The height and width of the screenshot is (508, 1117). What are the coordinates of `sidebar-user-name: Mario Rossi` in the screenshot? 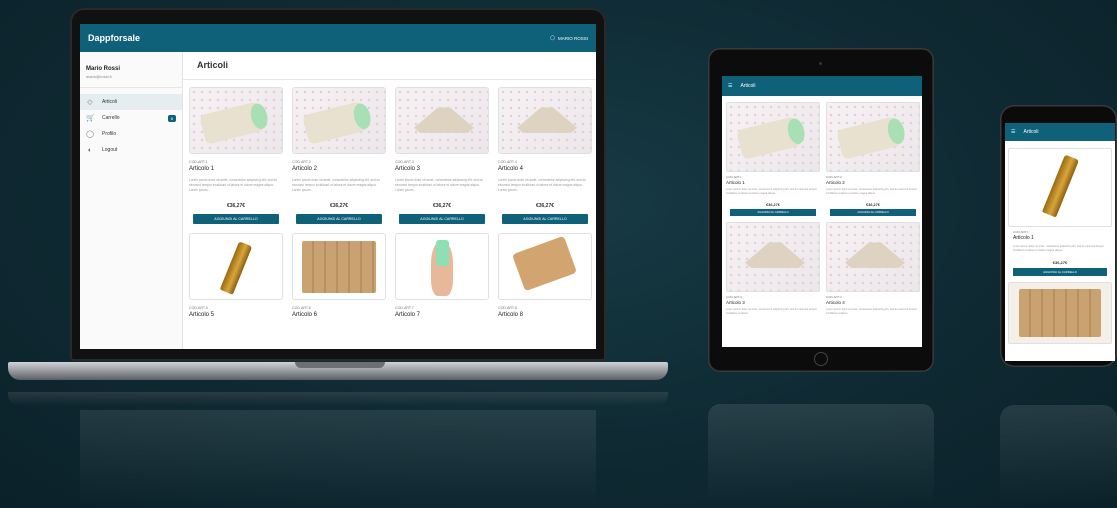 It's located at (103, 69).